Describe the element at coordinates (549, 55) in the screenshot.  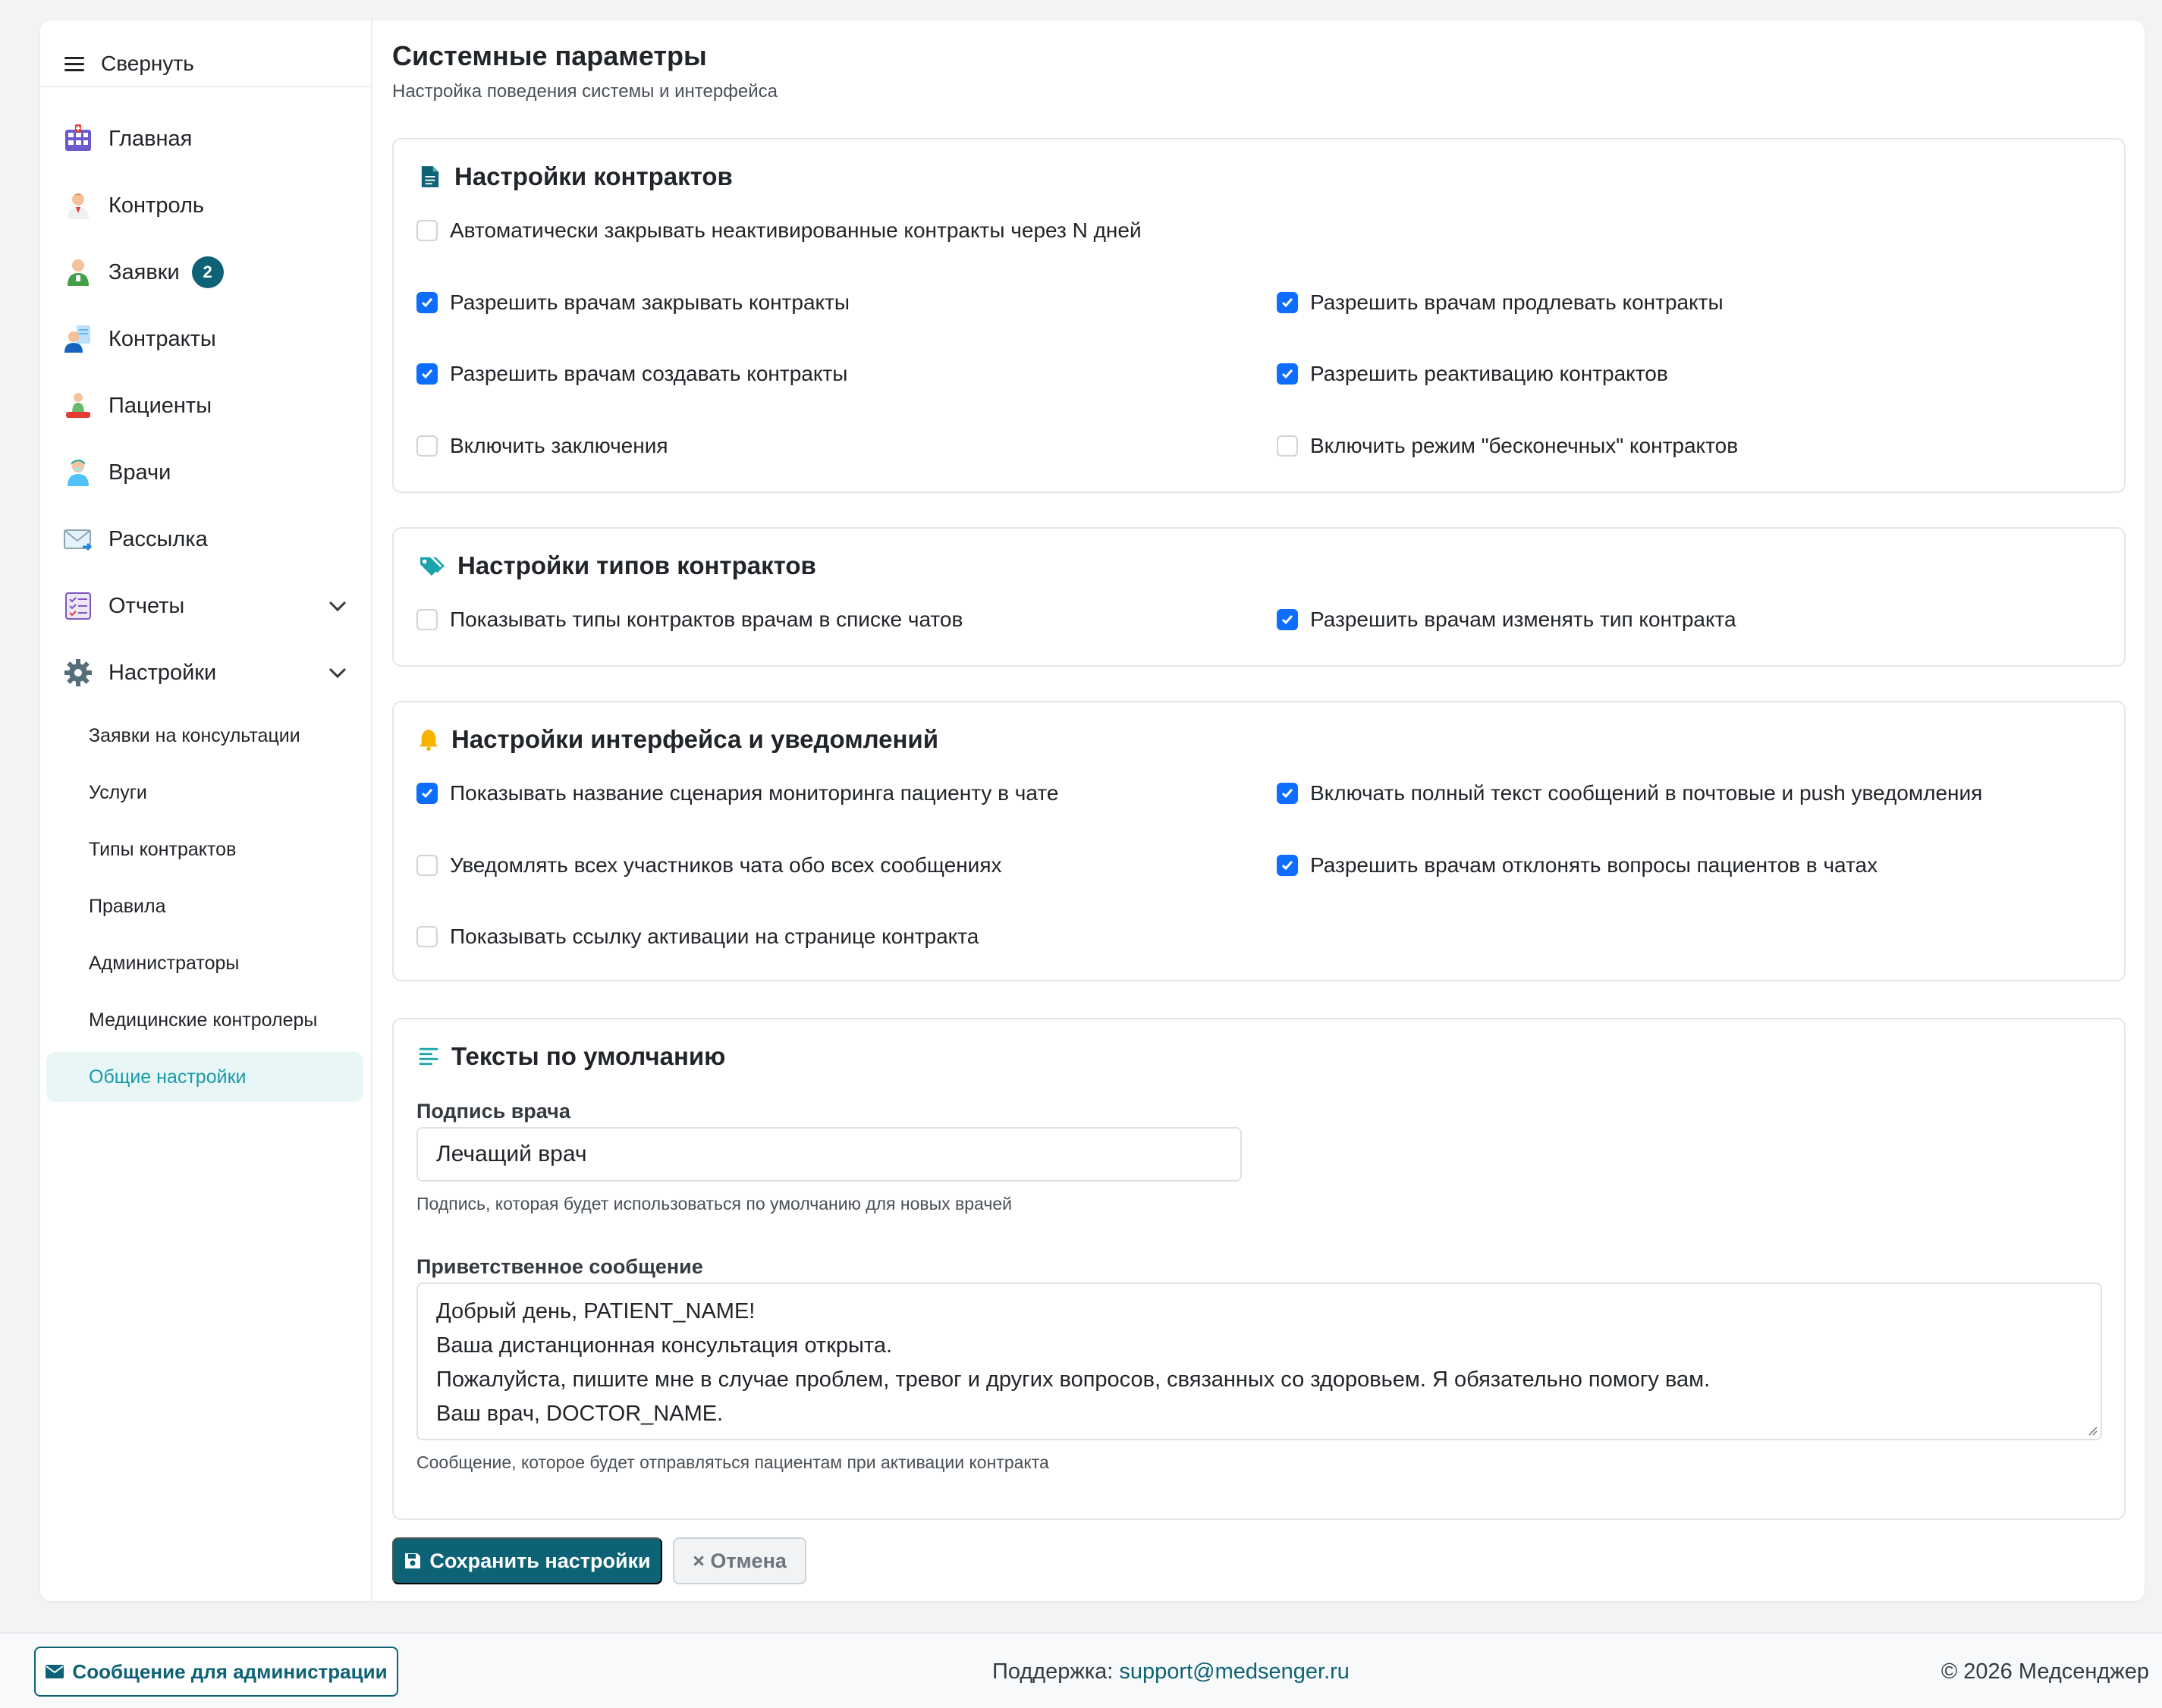
I see `page-title: Системные параметры` at that location.